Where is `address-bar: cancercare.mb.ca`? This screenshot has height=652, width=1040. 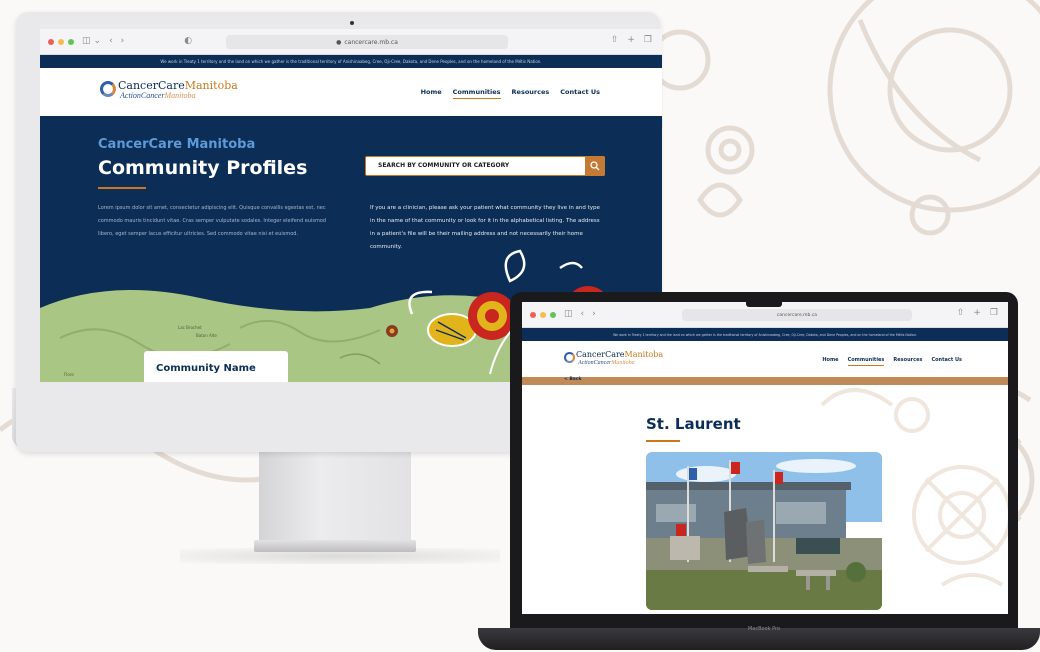
address-bar: cancercare.mb.ca is located at coordinates (797, 315).